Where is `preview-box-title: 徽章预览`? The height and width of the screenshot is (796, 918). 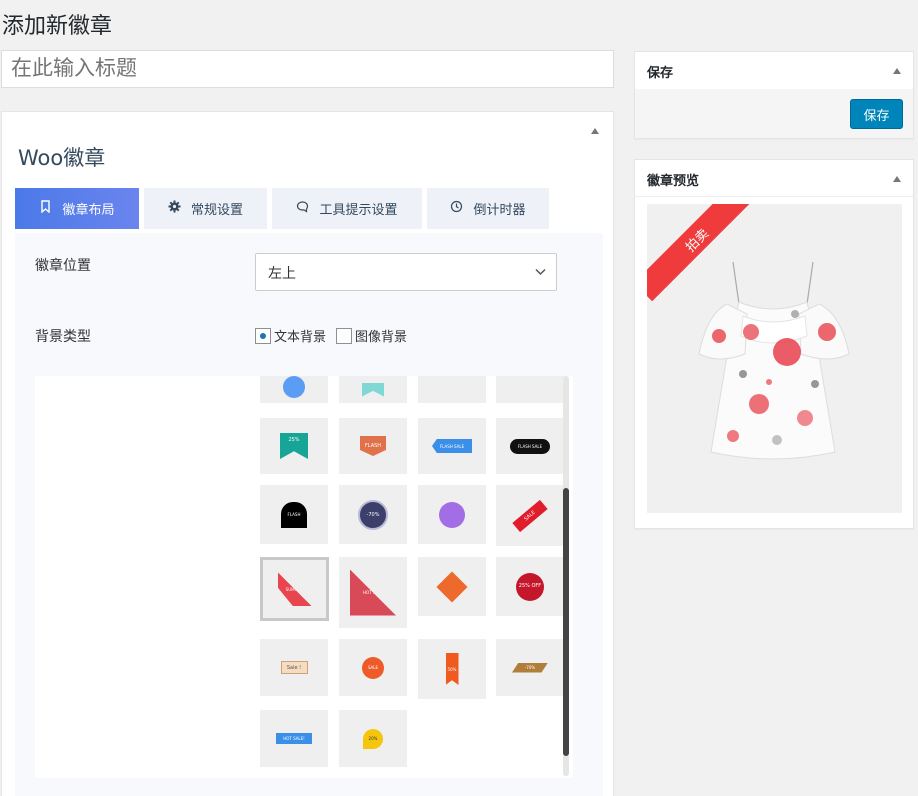 preview-box-title: 徽章预览 is located at coordinates (673, 181).